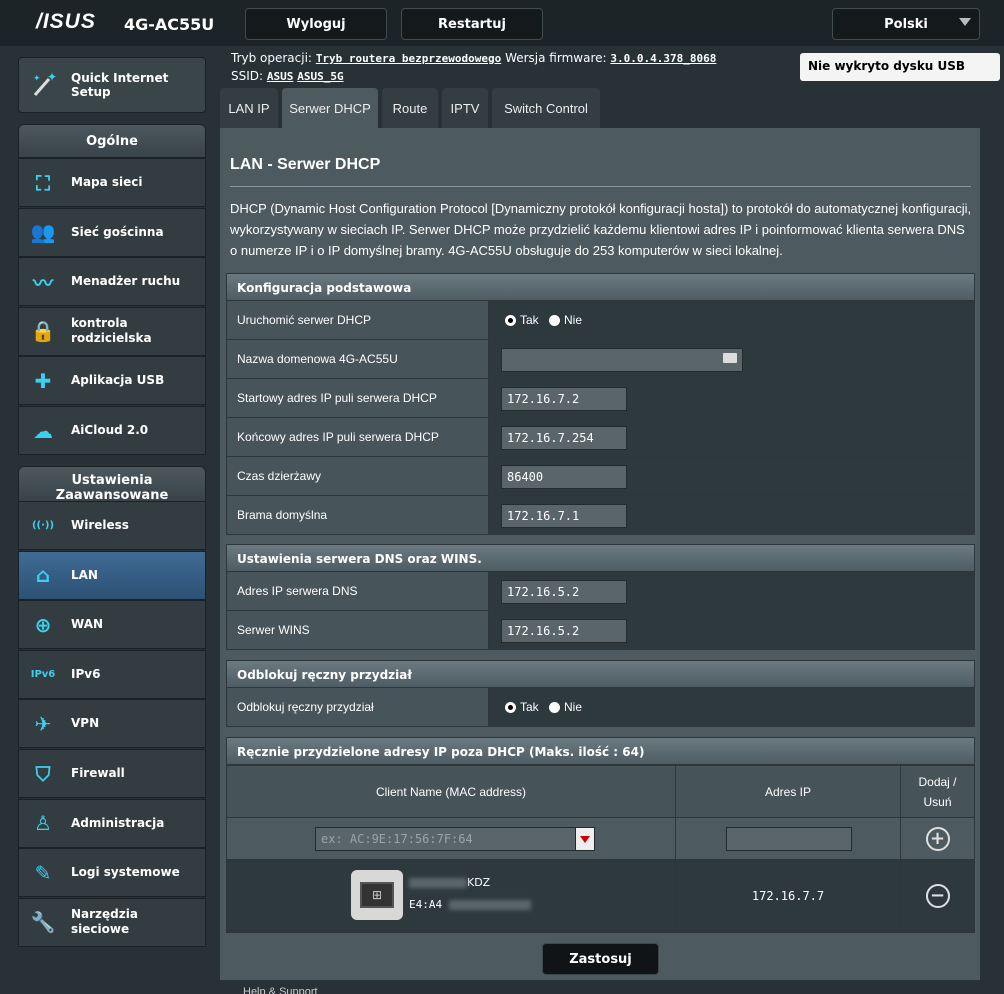  I want to click on entry-client-name: KDZ, so click(449, 882).